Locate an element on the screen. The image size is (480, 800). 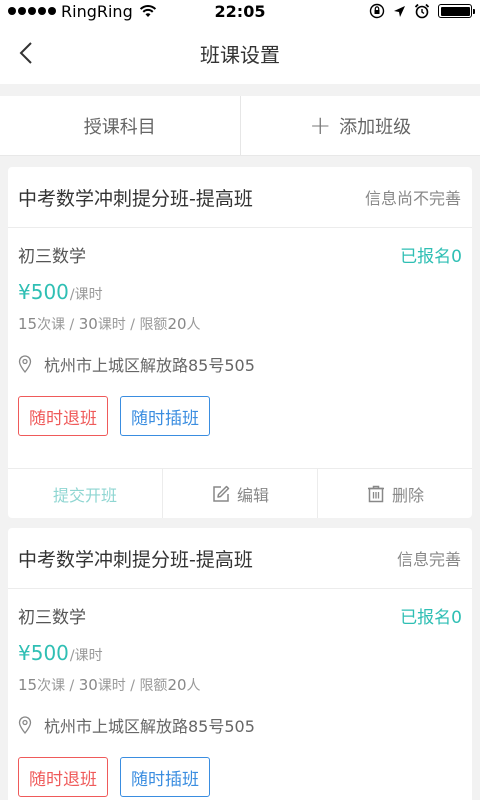
signal-dots-icon is located at coordinates (32, 11).